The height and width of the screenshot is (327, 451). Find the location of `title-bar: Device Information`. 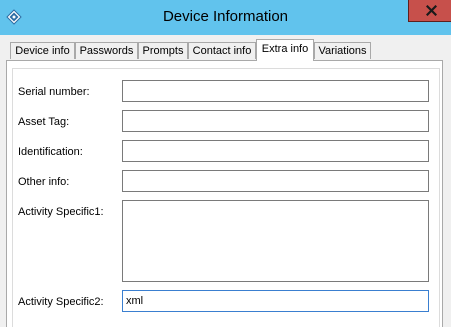

title-bar: Device Information is located at coordinates (225, 17).